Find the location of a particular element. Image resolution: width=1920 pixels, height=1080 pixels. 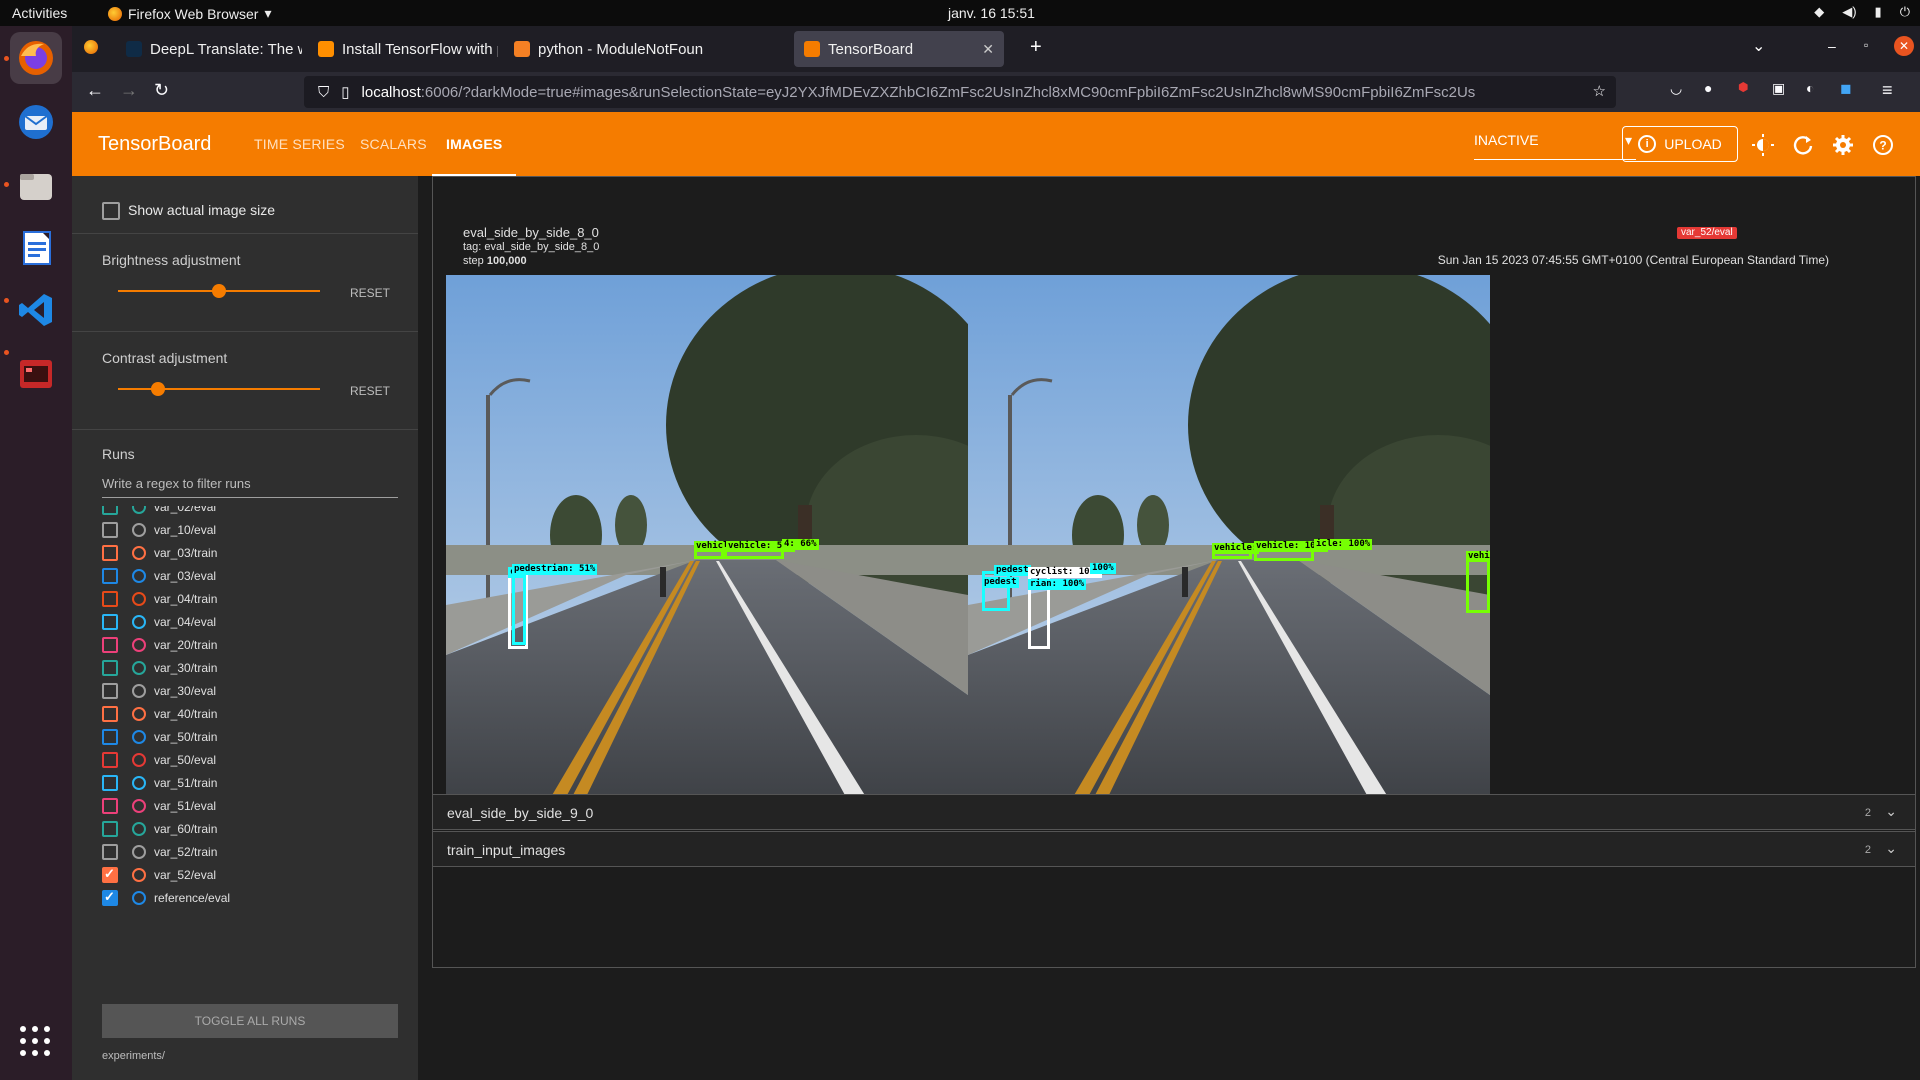

reload-select: INACTIVE ▾ is located at coordinates (1555, 146).